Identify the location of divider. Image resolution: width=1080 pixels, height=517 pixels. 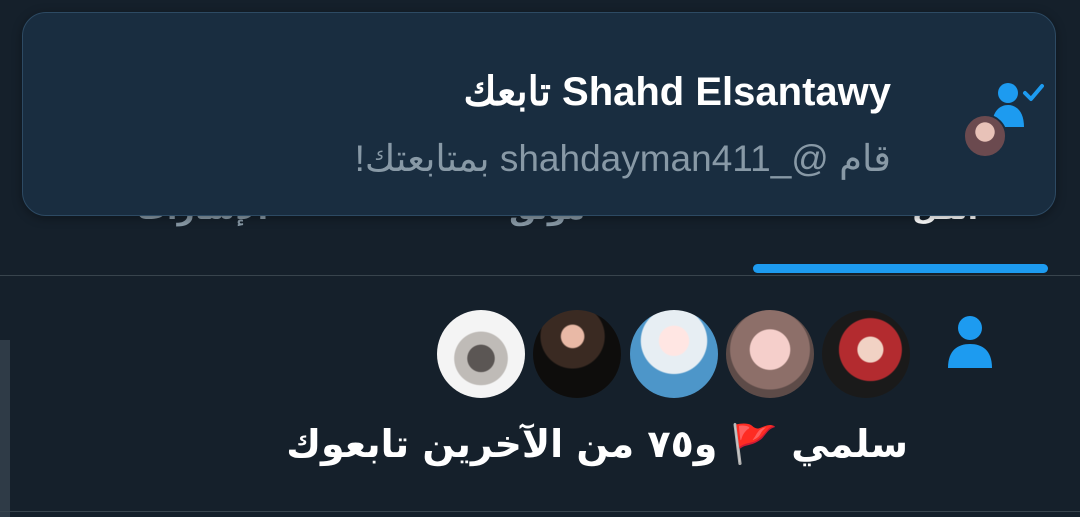
(540, 511).